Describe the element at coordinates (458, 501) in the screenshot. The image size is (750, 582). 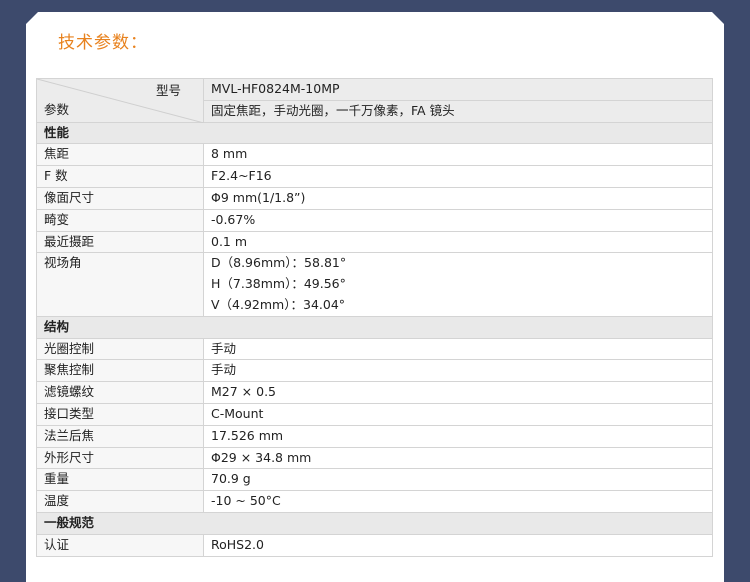
I see `row-value: -10 ~ 50°C` at that location.